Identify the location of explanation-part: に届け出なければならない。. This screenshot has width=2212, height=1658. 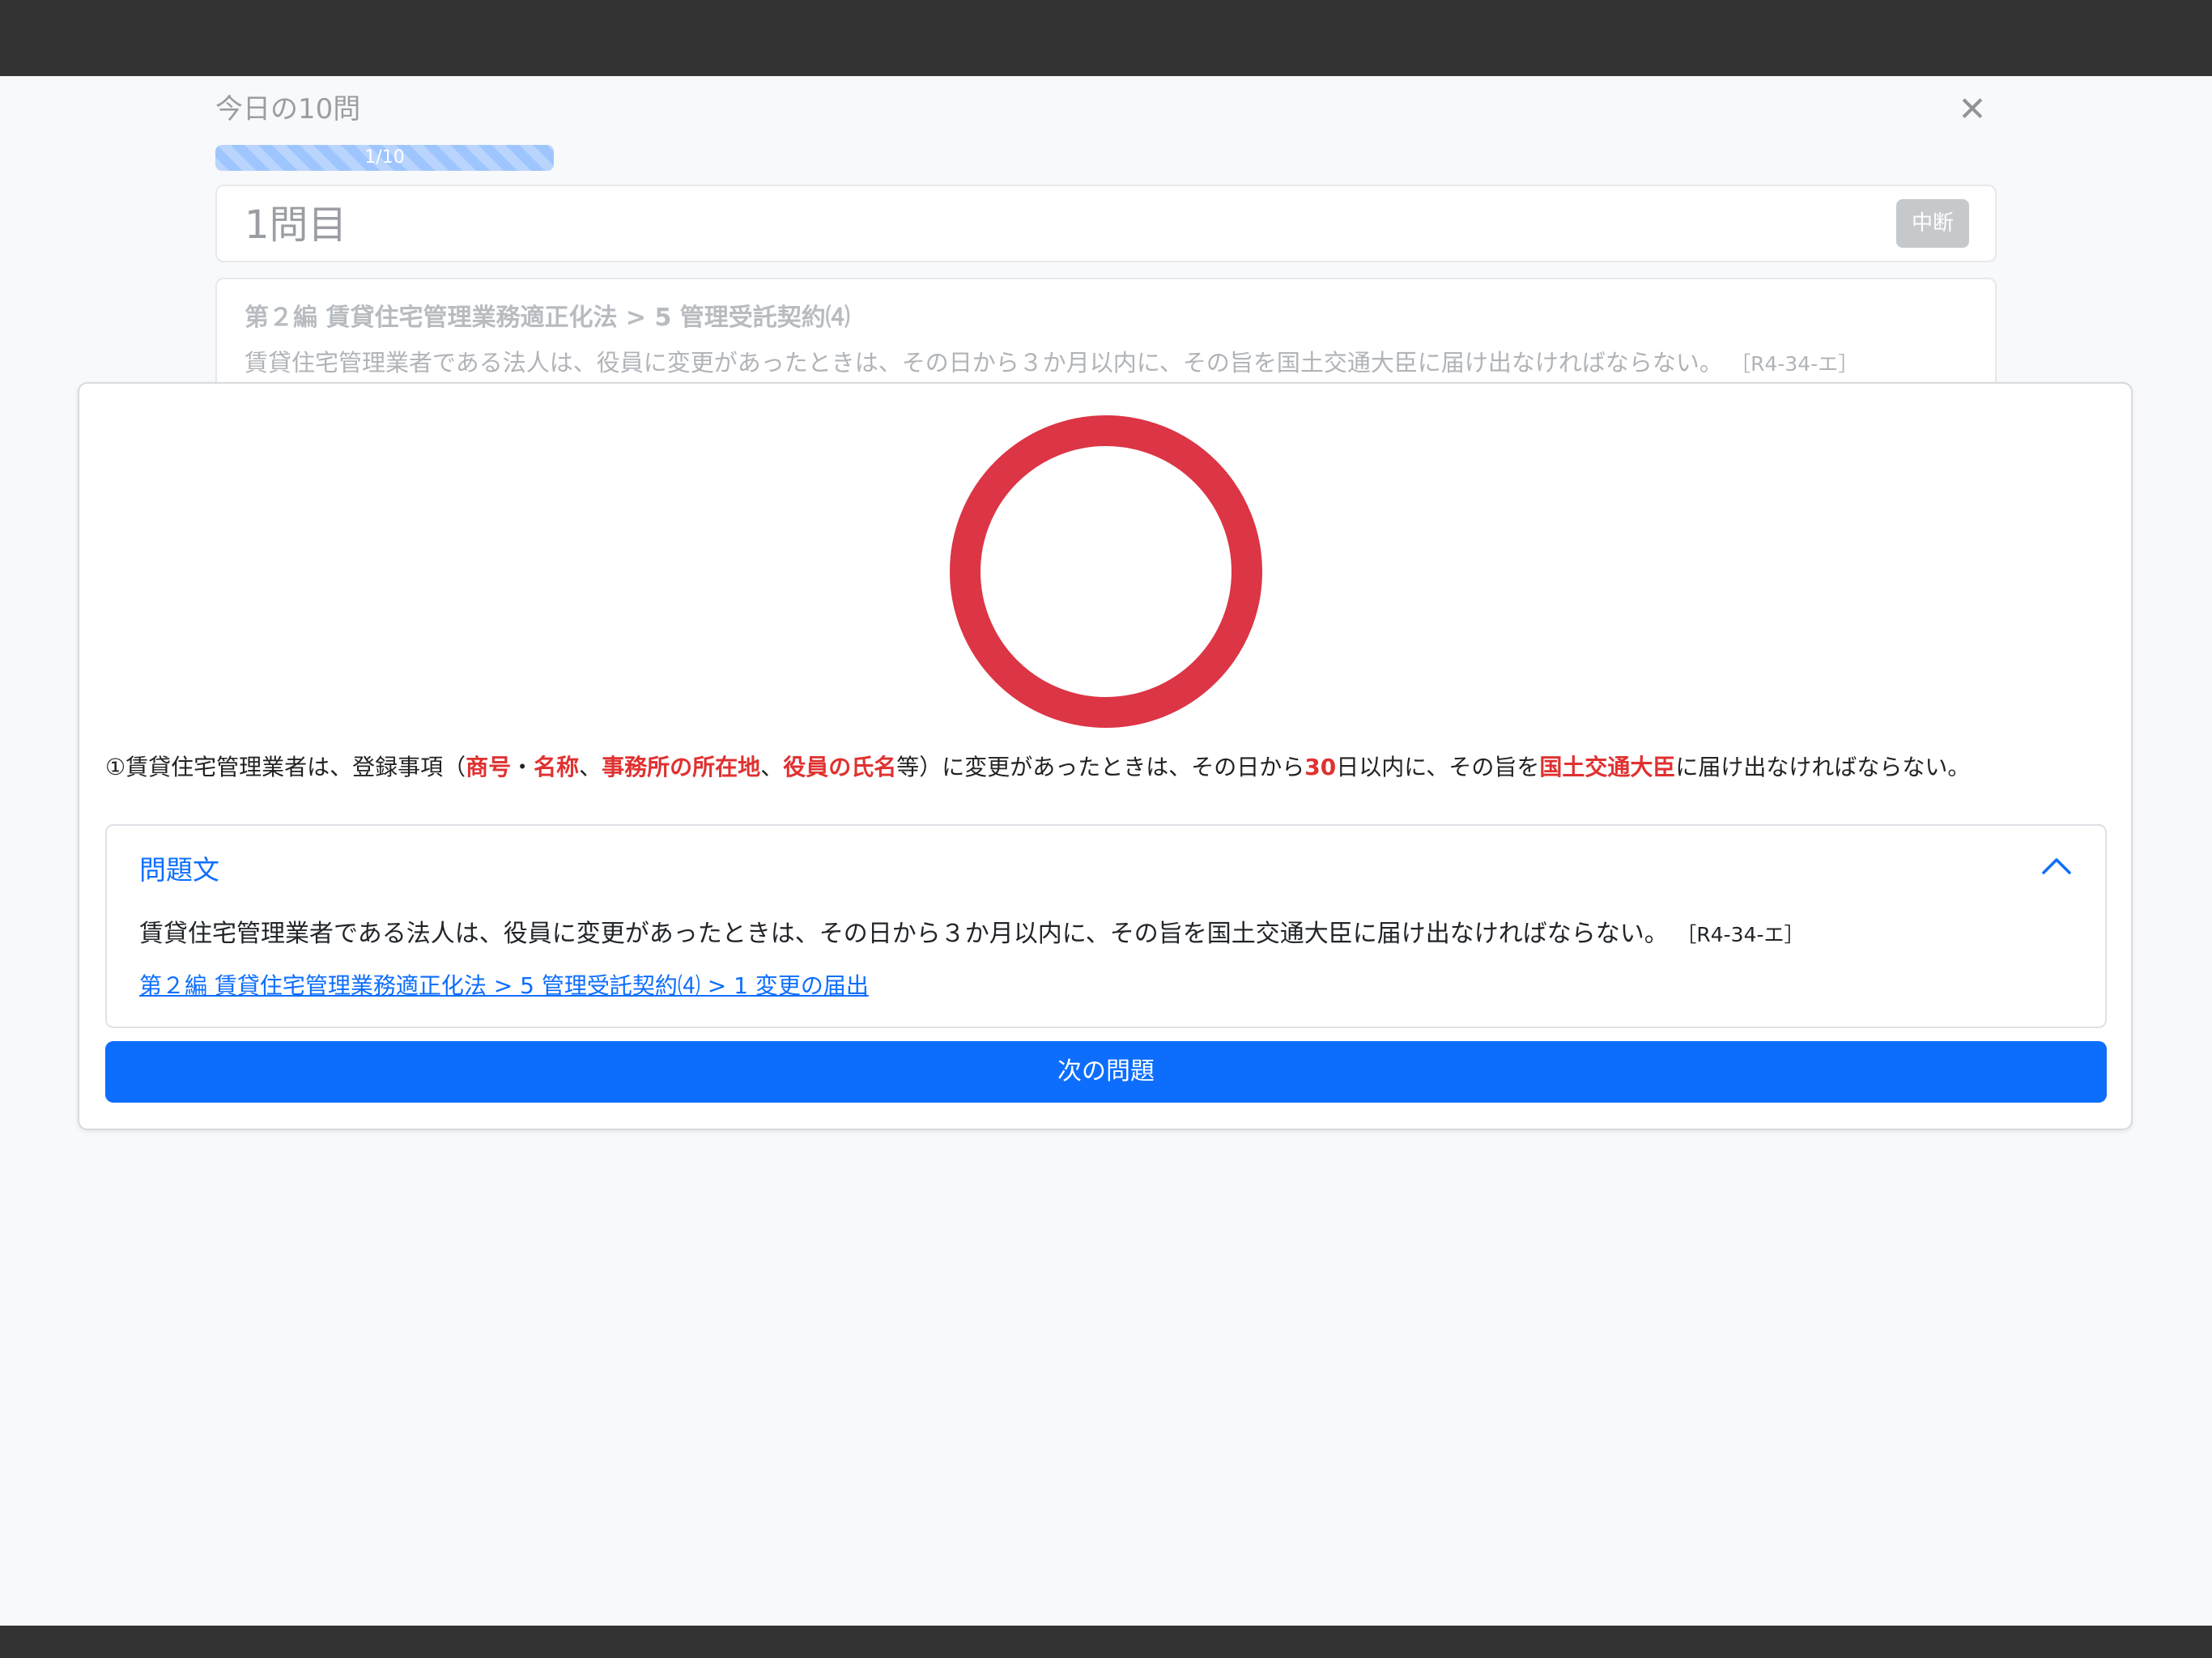
(1823, 767).